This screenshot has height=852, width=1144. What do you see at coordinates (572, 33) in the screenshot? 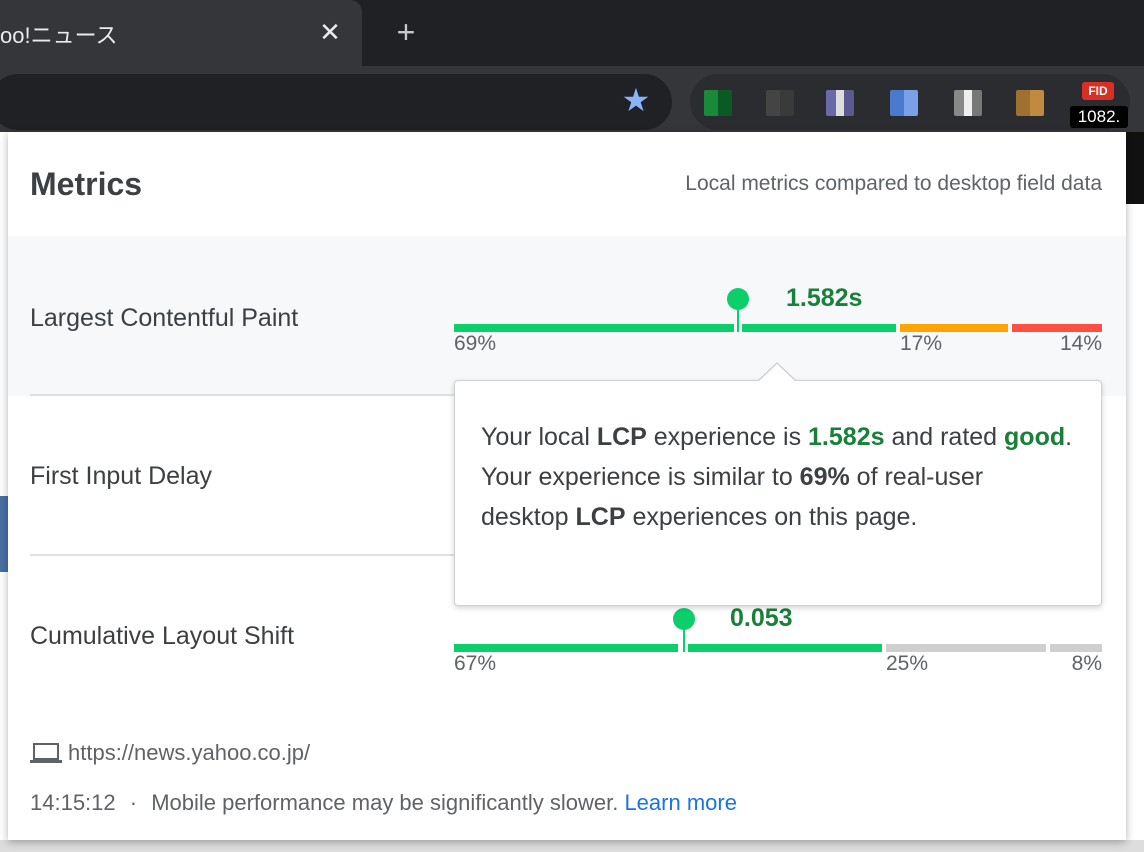
I see `tab-strip: oo!ニュース ✕ +` at bounding box center [572, 33].